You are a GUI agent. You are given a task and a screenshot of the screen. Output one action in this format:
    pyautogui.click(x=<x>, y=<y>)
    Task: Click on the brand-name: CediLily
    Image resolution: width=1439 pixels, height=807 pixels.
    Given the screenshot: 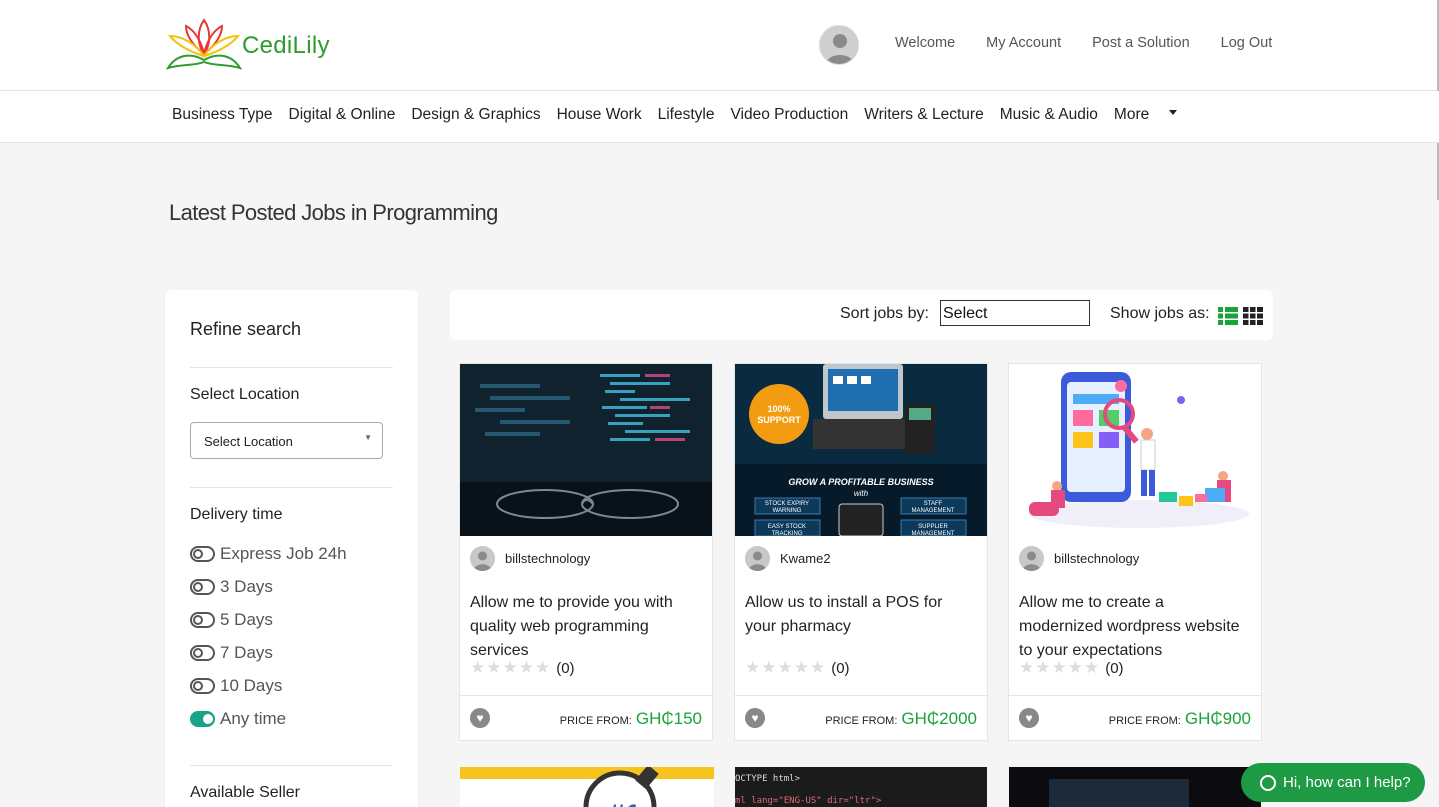 What is the action you would take?
    pyautogui.click(x=286, y=45)
    